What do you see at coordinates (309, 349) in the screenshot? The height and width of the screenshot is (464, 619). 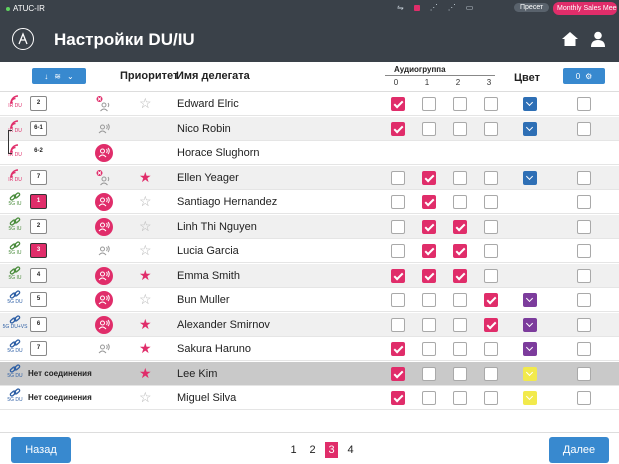 I see `delegate-row: 5G DU 7 ★ Sakura Haruno` at bounding box center [309, 349].